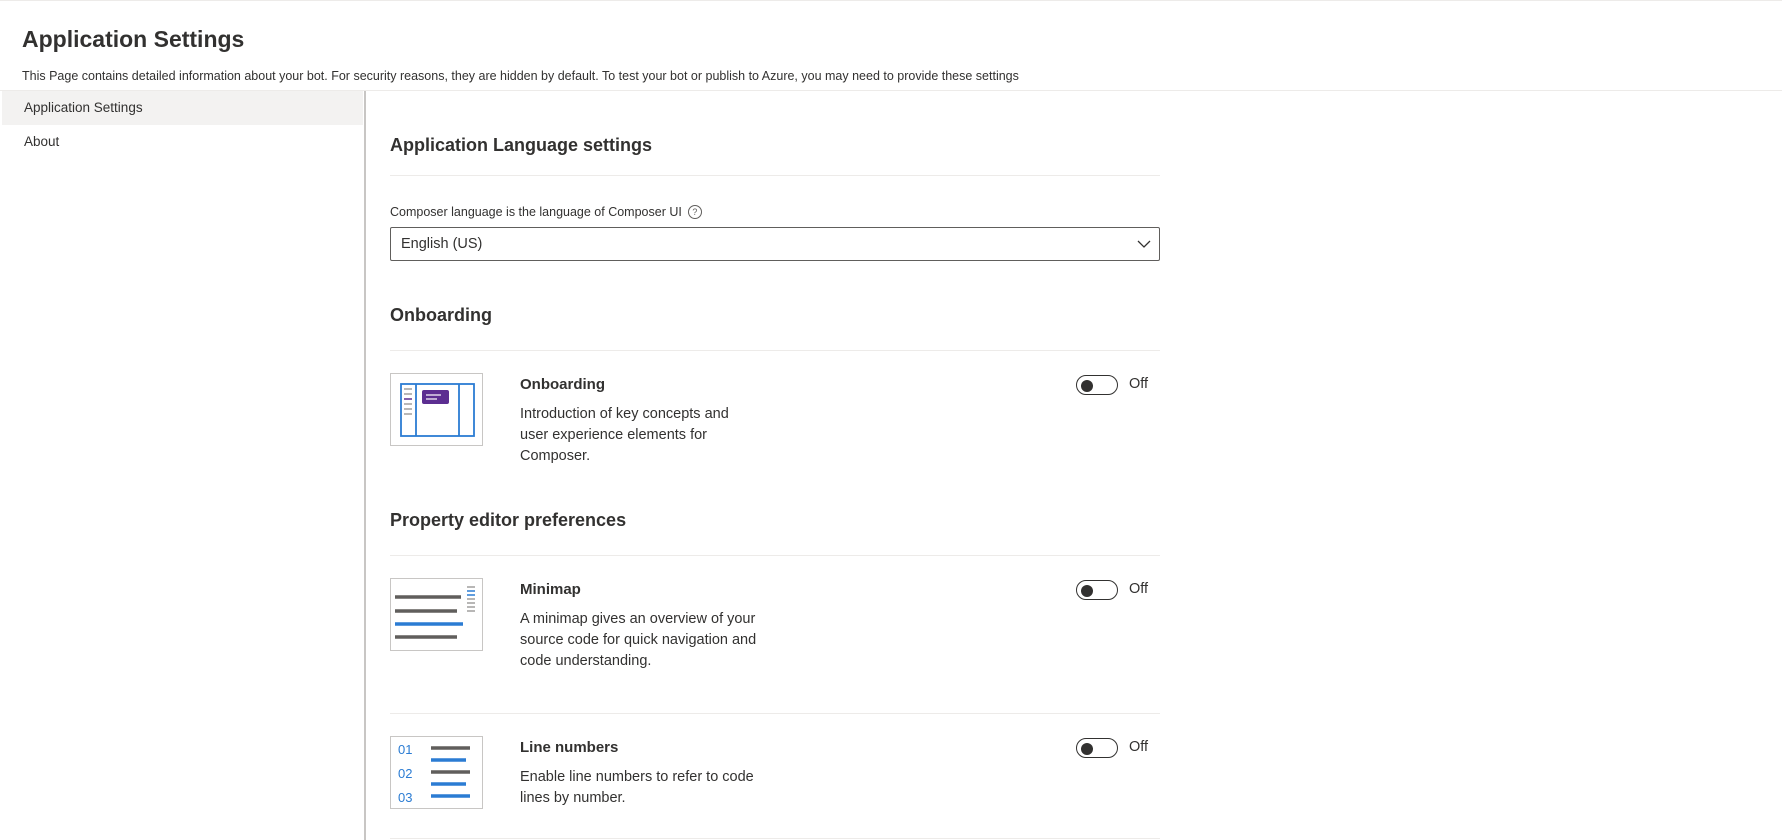  Describe the element at coordinates (550, 589) in the screenshot. I see `minimap-title: Minimap` at that location.